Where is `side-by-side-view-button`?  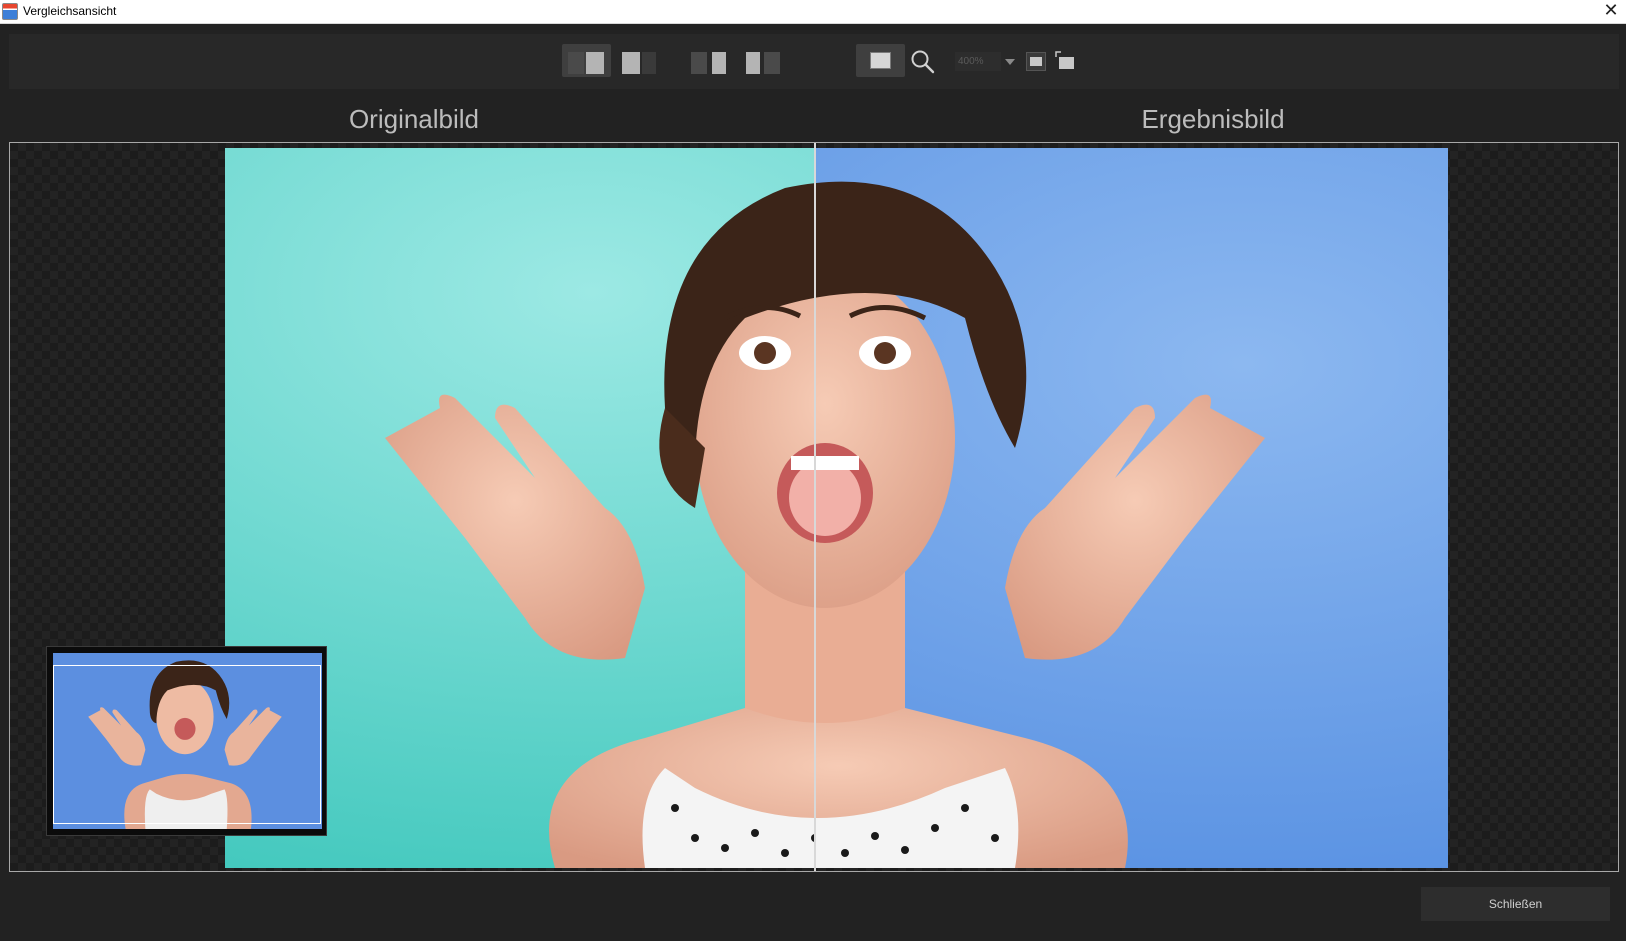 side-by-side-view-button is located at coordinates (709, 60).